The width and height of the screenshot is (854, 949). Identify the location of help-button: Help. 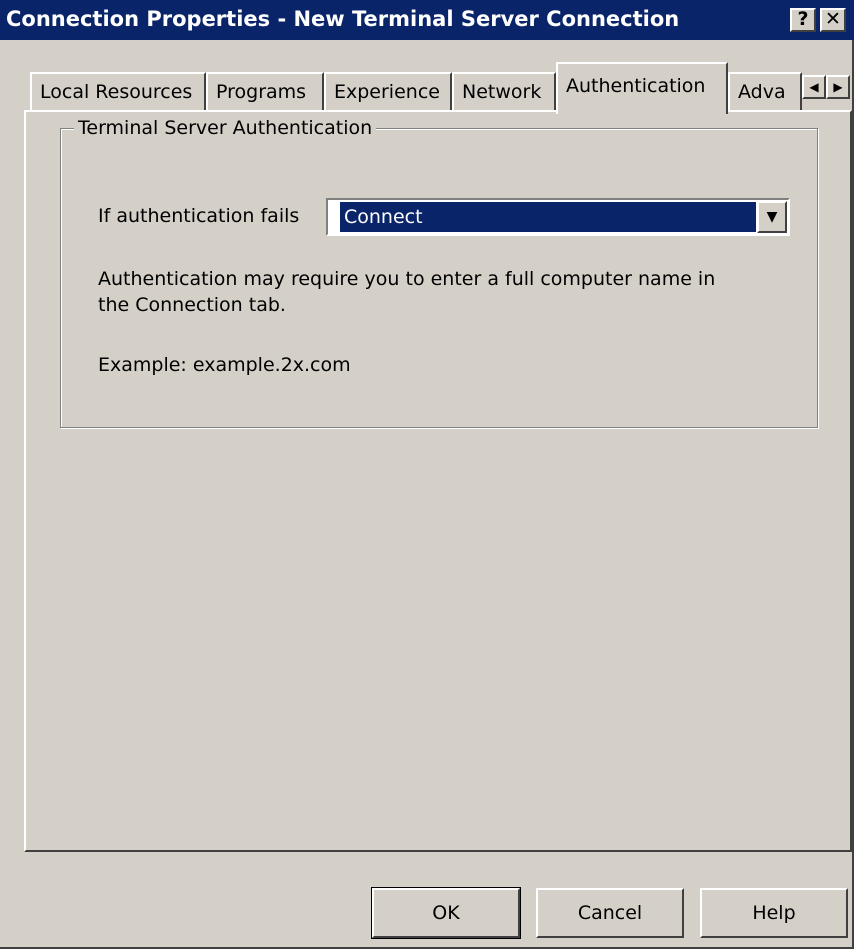
(774, 913).